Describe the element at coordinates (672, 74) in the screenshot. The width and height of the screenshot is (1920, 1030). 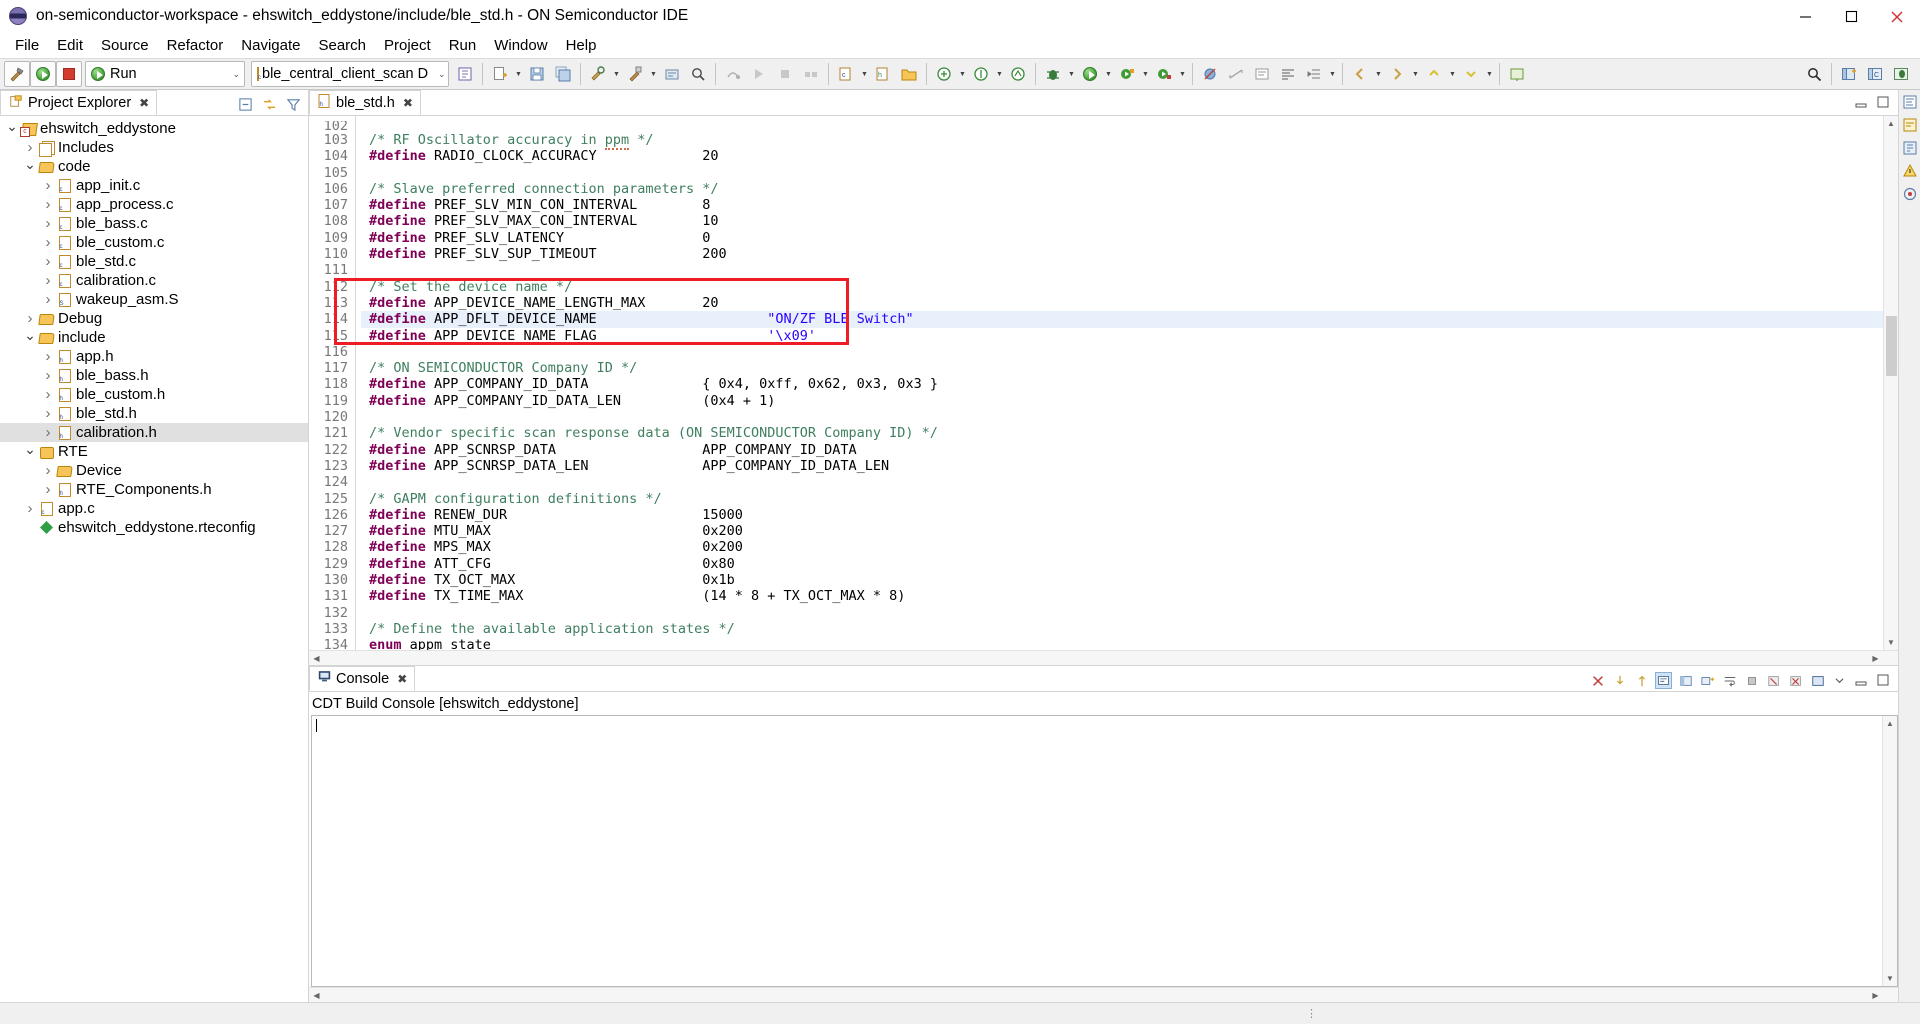
I see `external-tools-button` at that location.